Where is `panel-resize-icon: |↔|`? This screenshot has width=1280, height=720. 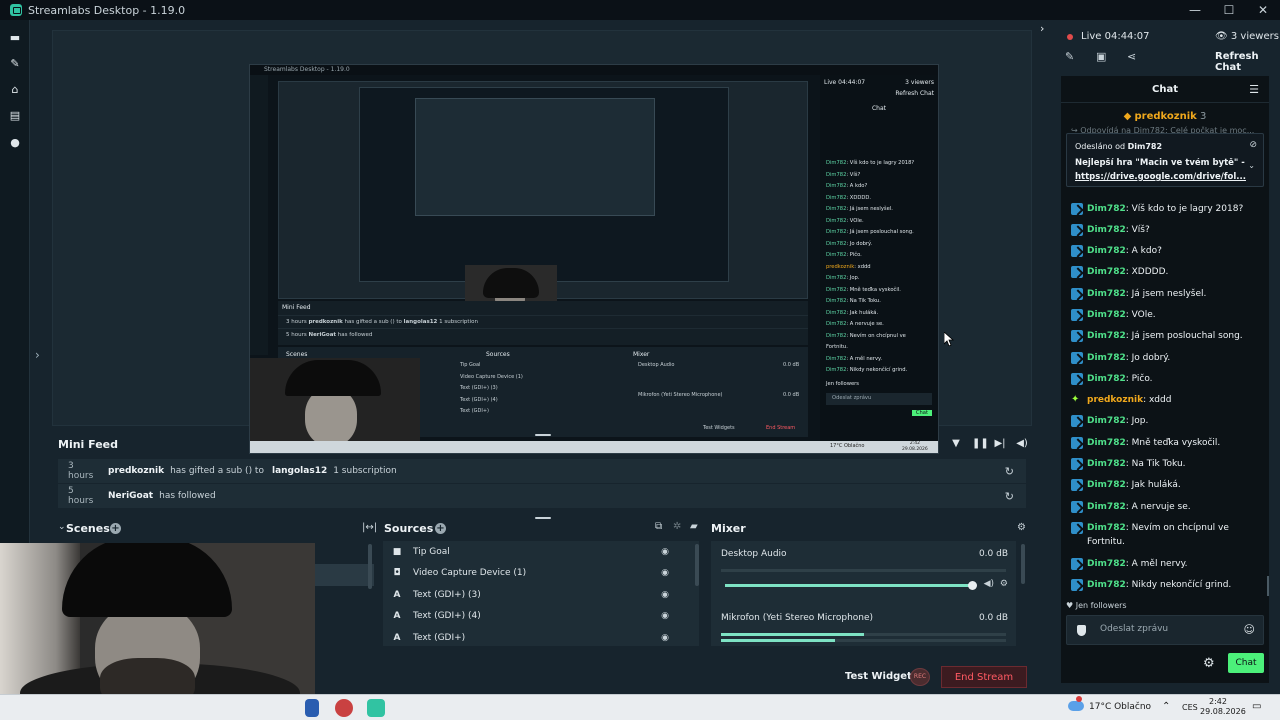 panel-resize-icon: |↔| is located at coordinates (369, 527).